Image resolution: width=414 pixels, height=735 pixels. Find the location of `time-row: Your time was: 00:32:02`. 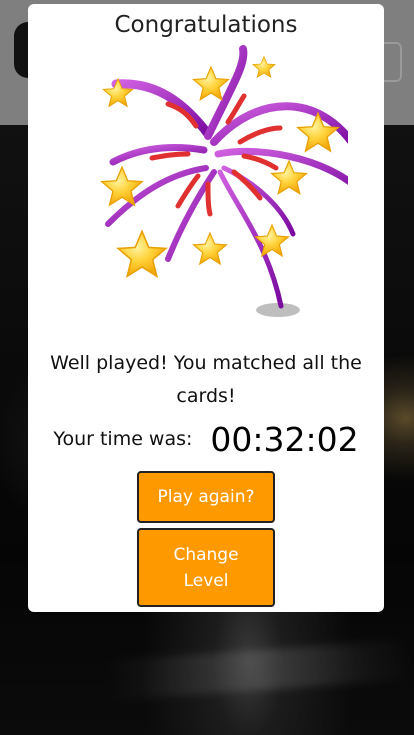

time-row: Your time was: 00:32:02 is located at coordinates (206, 439).